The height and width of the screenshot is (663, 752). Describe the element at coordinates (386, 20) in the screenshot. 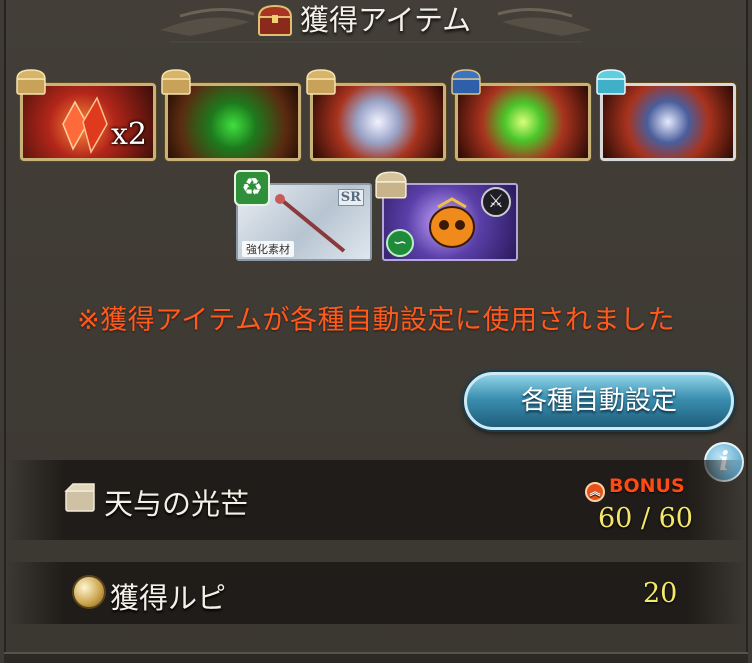

I see `header-title: 獲得アイテム` at that location.